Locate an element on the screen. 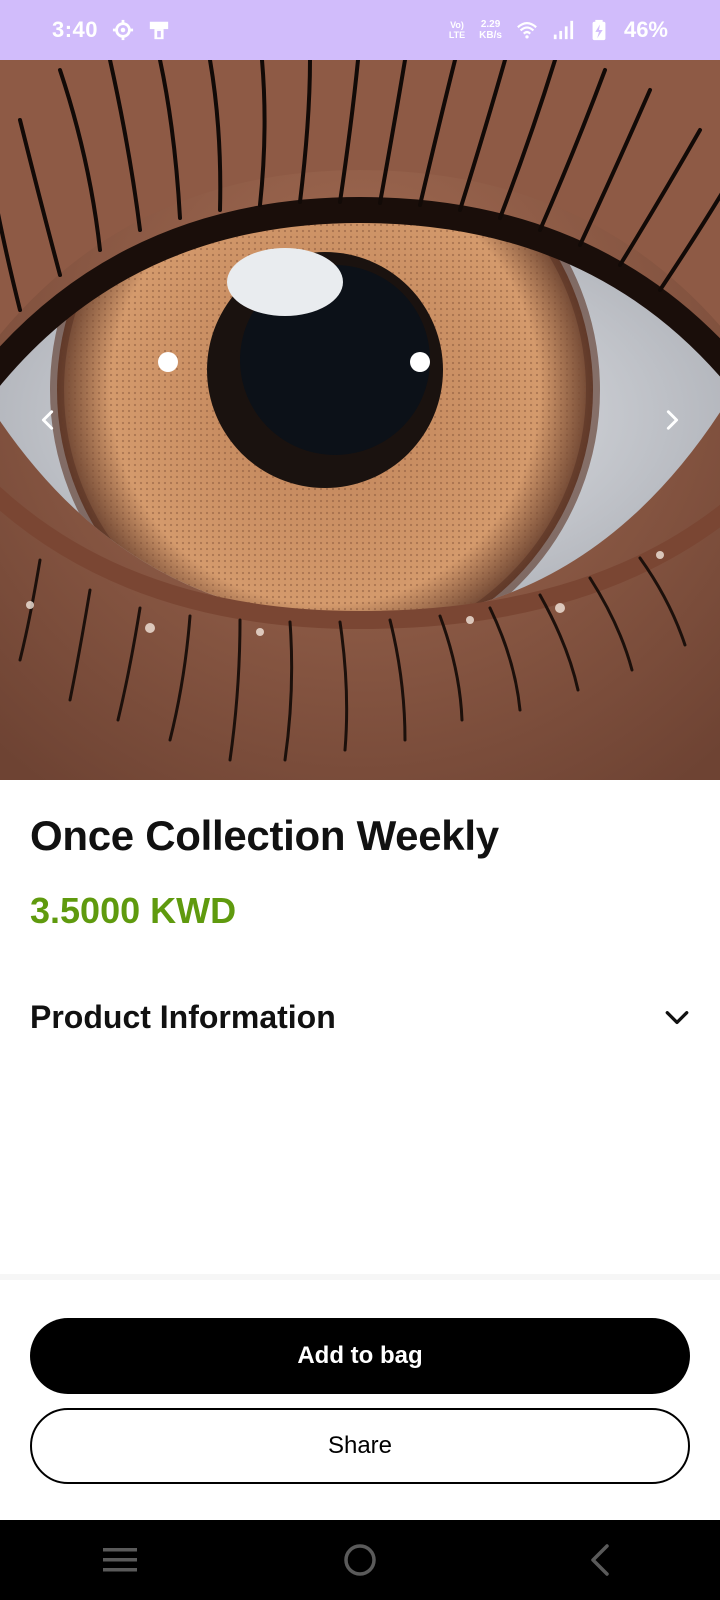 Image resolution: width=720 pixels, height=1600 pixels. battery-percentage: 46% is located at coordinates (645, 29).